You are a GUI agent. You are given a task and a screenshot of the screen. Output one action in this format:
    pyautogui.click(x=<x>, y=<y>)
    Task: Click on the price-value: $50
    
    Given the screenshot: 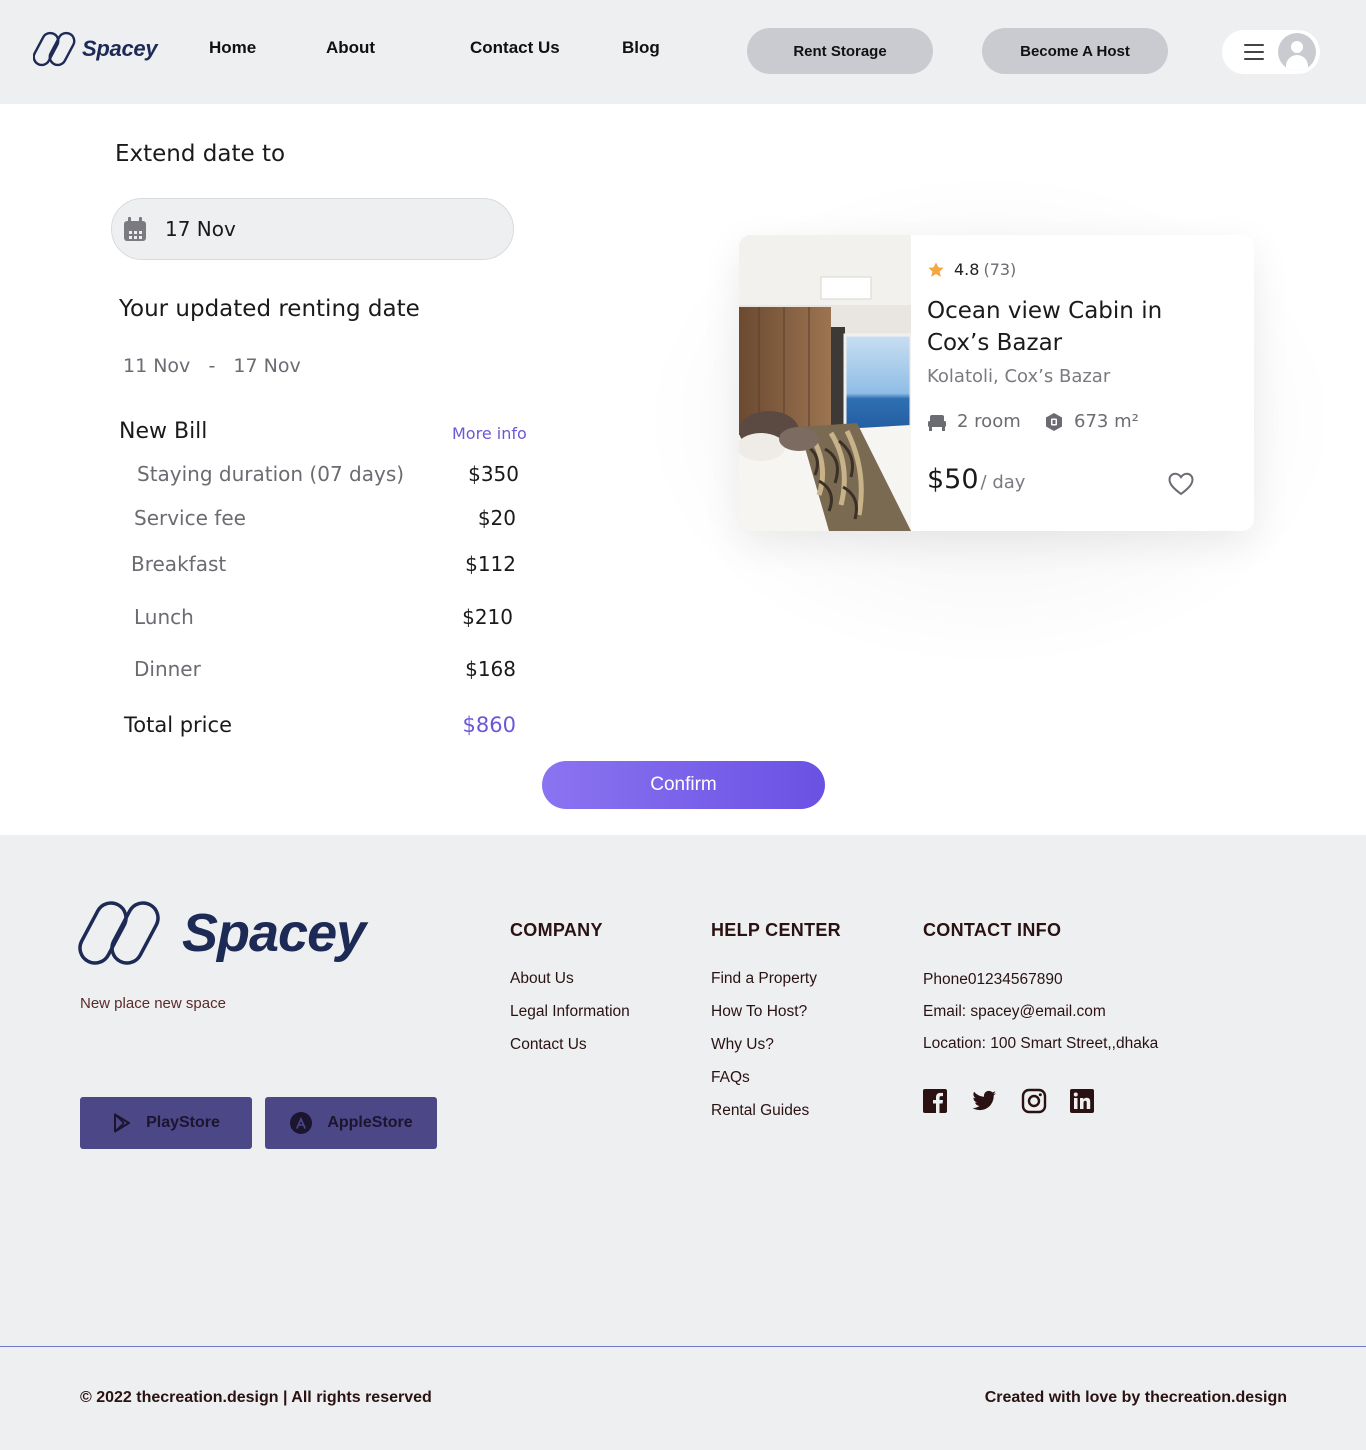 What is the action you would take?
    pyautogui.click(x=953, y=479)
    